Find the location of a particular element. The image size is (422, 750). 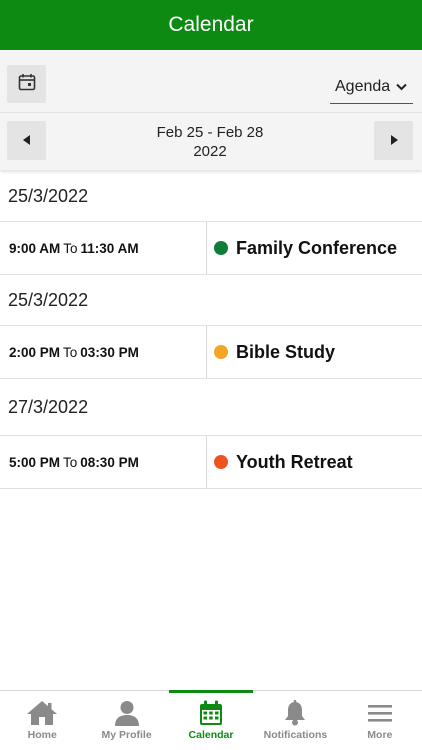

event-title-cell: Family Conference is located at coordinates (314, 248).